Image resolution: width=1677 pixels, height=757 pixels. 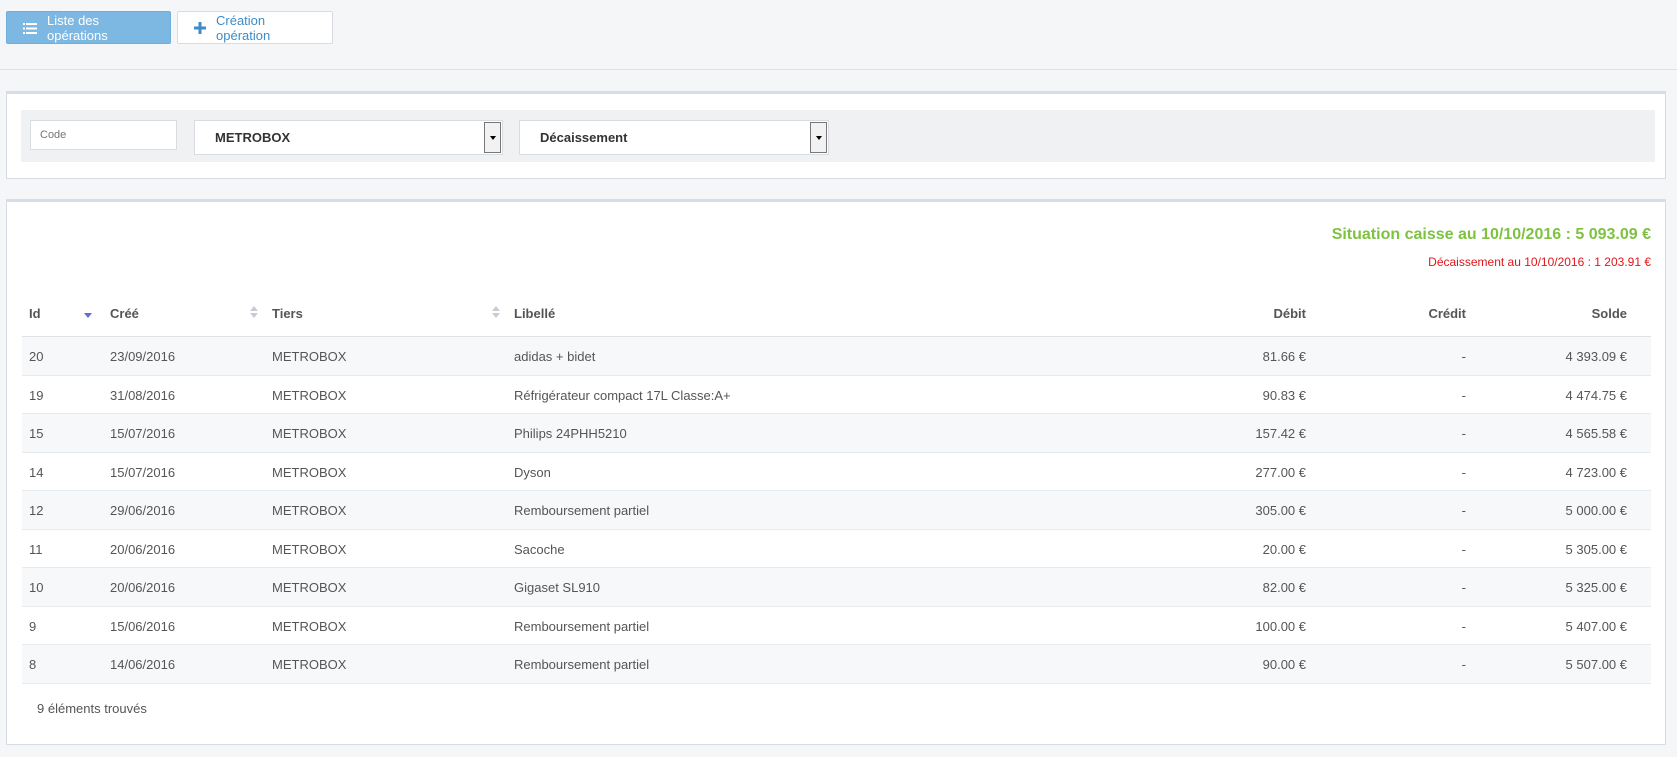 I want to click on header-debit: Débit, so click(x=1290, y=313).